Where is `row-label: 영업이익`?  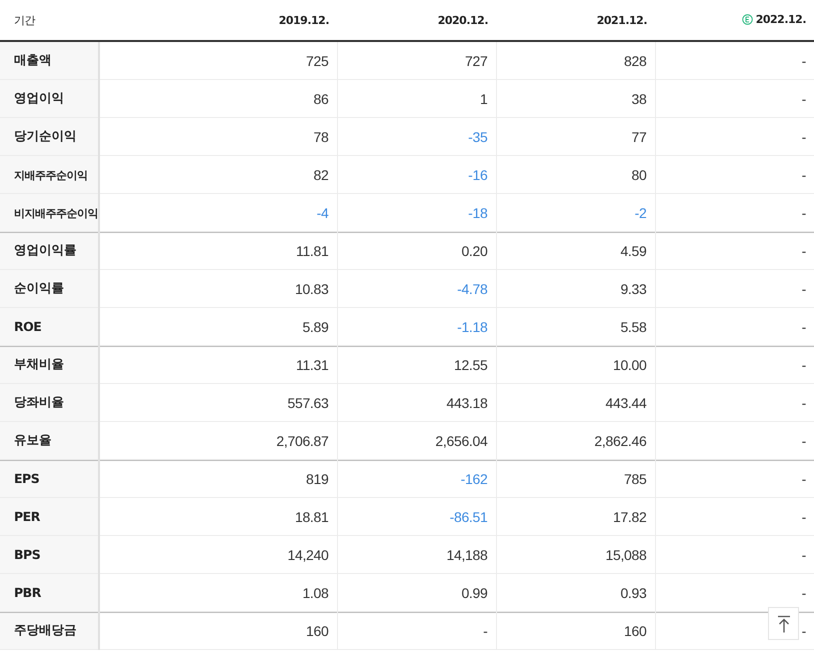 row-label: 영업이익 is located at coordinates (39, 97).